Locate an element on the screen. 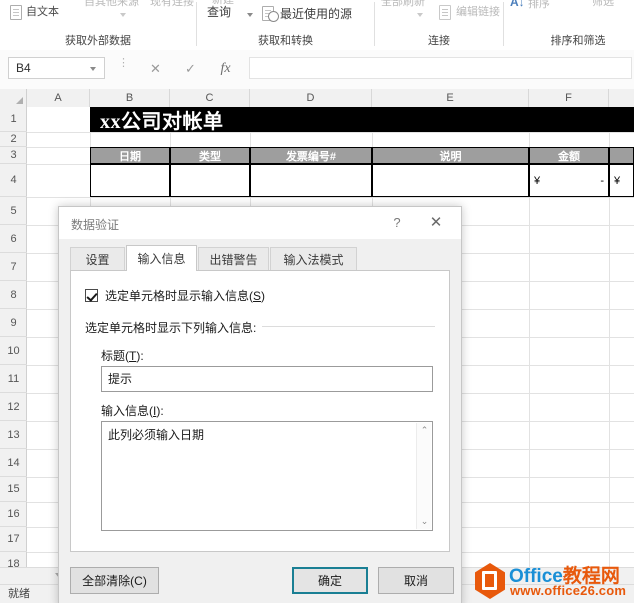 The image size is (634, 603). row-header-4: 4 is located at coordinates (13, 180).